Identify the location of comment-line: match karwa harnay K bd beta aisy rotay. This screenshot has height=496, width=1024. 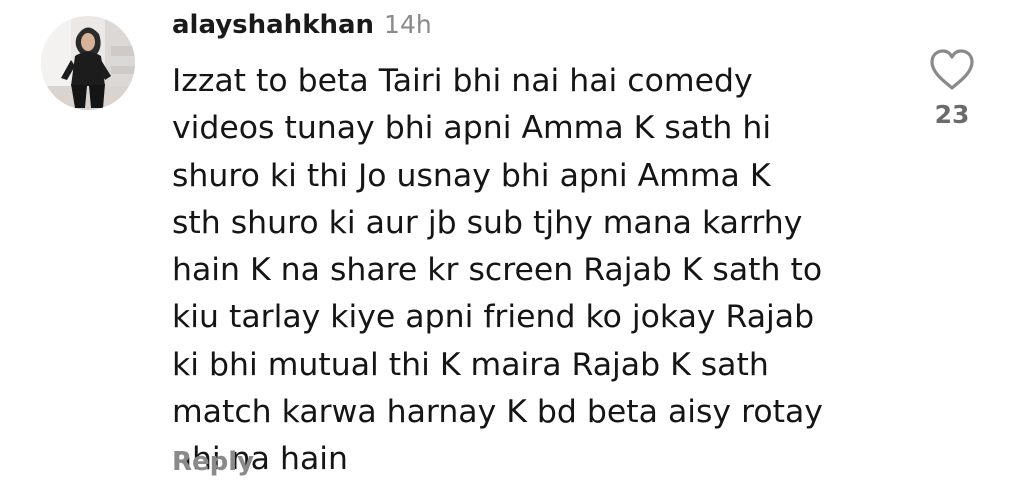
(497, 412).